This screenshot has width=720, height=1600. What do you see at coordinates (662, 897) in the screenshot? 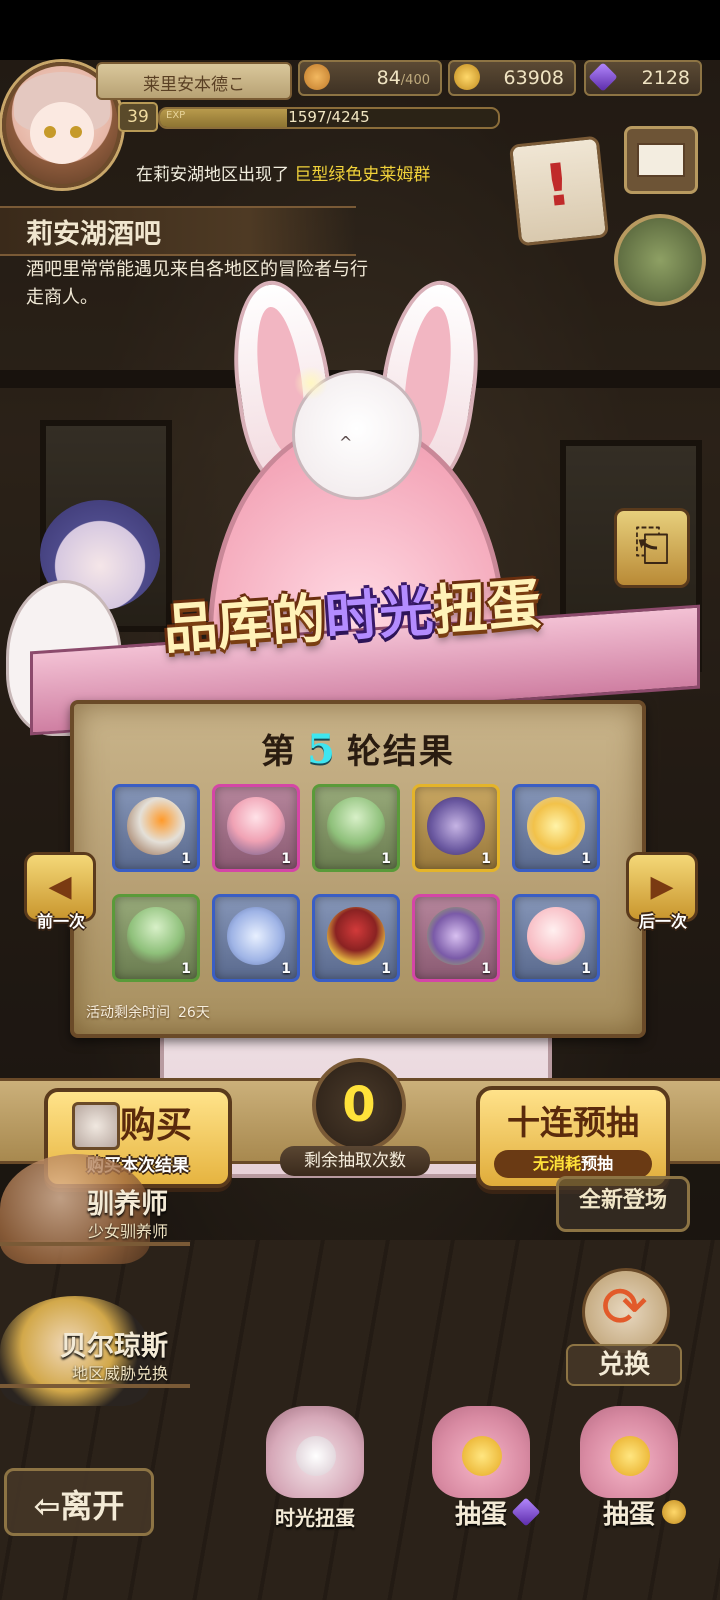
I see `next-round-button: ▶ 后一次` at bounding box center [662, 897].